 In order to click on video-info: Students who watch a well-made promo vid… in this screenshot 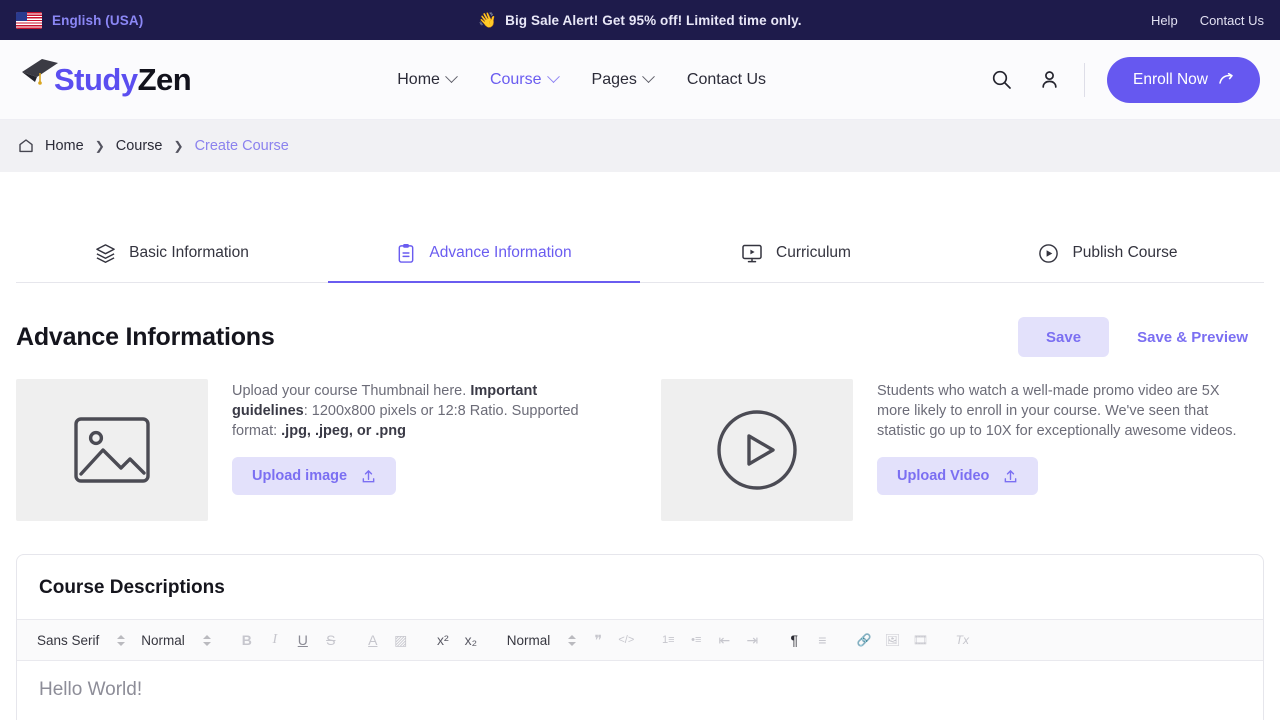, I will do `click(1057, 450)`.